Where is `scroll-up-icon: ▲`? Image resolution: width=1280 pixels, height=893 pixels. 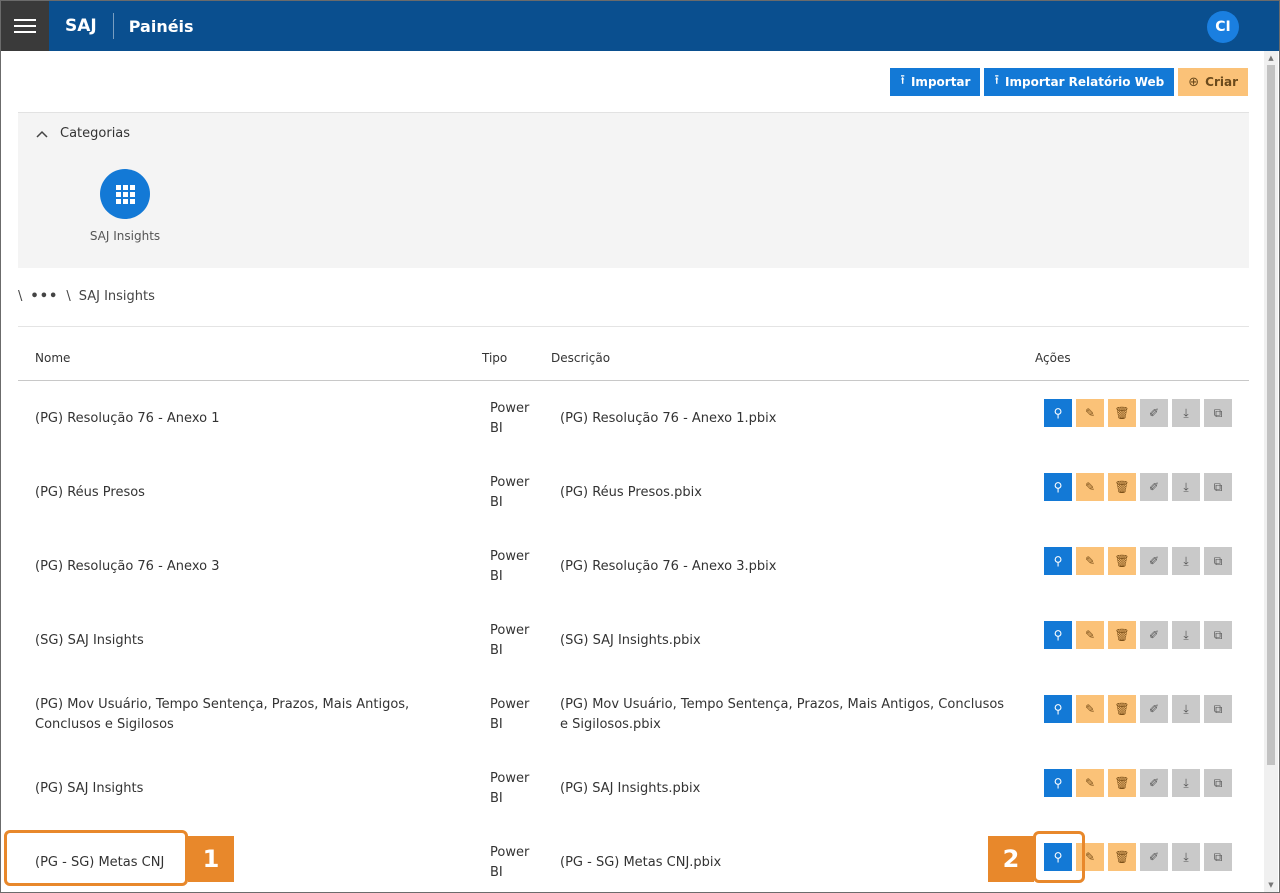 scroll-up-icon: ▲ is located at coordinates (1271, 58).